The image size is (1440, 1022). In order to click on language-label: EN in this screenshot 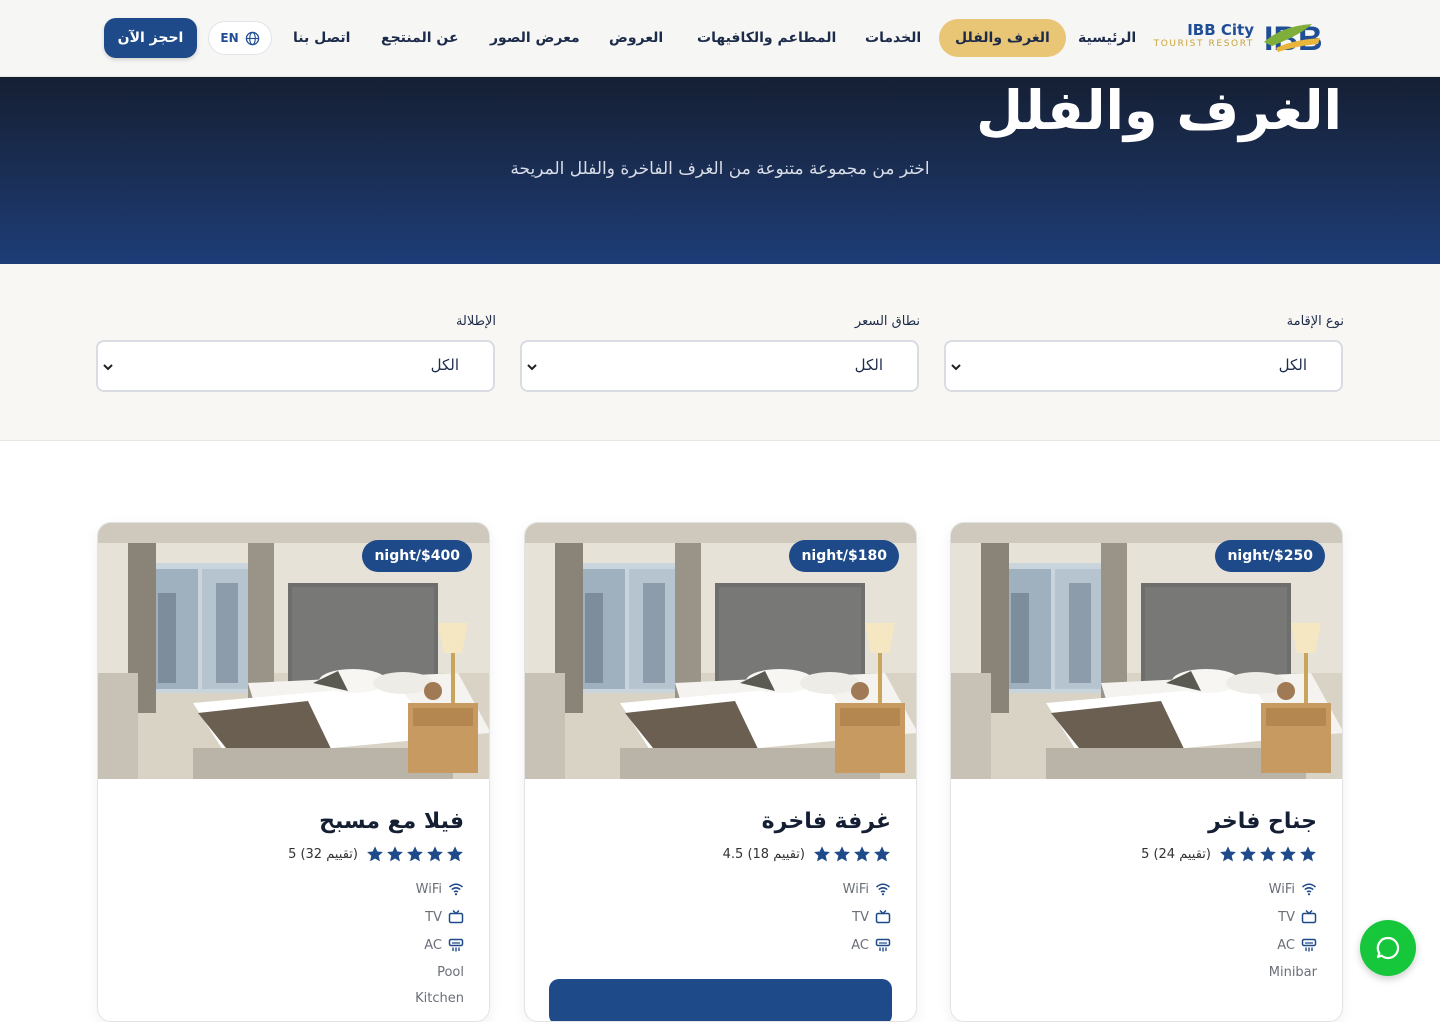, I will do `click(229, 38)`.